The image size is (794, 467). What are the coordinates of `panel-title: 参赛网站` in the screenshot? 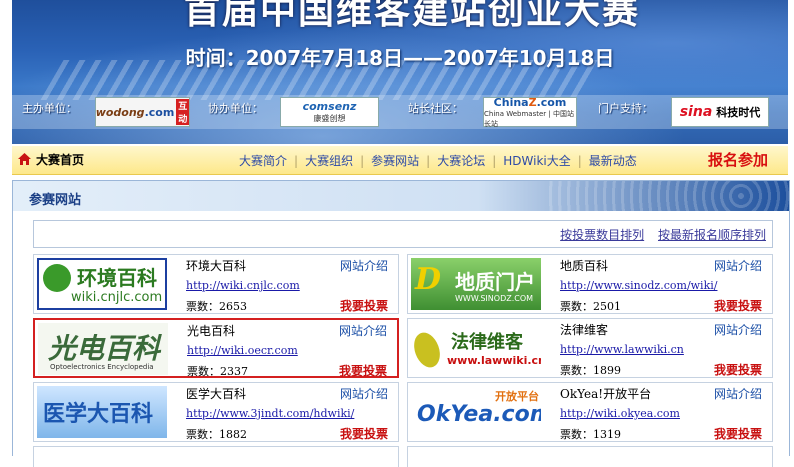 It's located at (55, 200).